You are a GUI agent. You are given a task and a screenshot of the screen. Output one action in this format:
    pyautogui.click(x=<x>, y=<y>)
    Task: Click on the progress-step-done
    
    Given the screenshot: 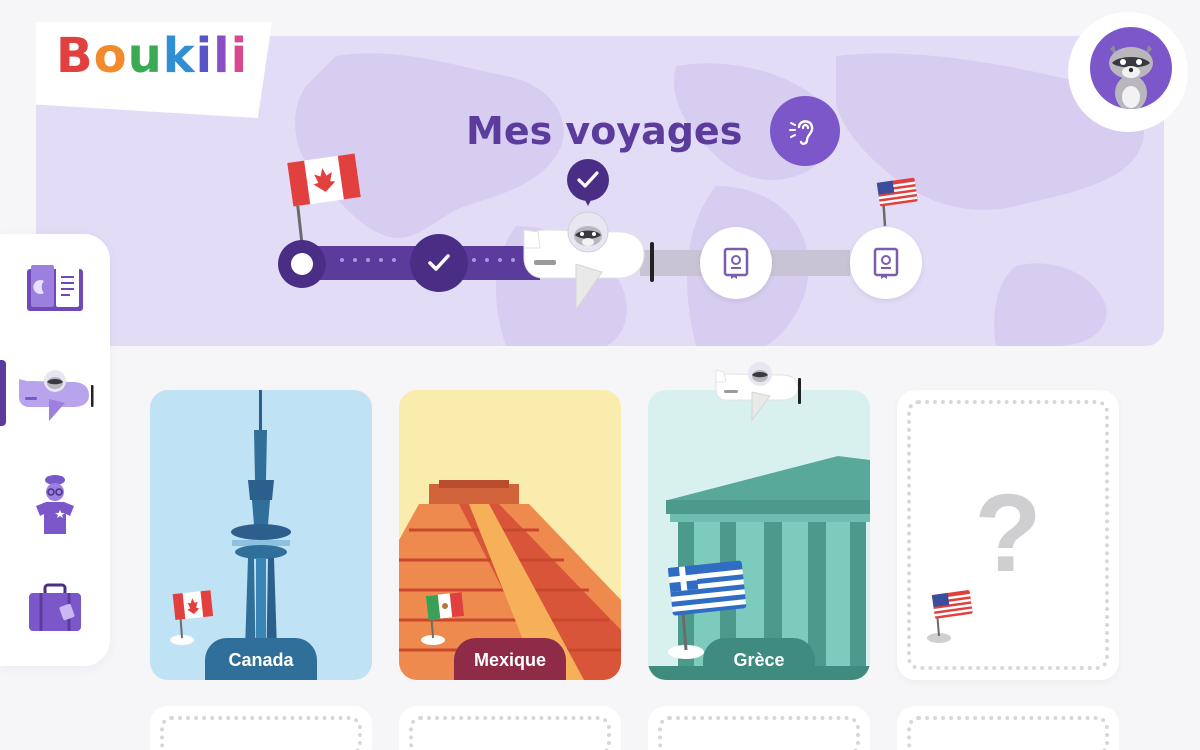 What is the action you would take?
    pyautogui.click(x=439, y=263)
    